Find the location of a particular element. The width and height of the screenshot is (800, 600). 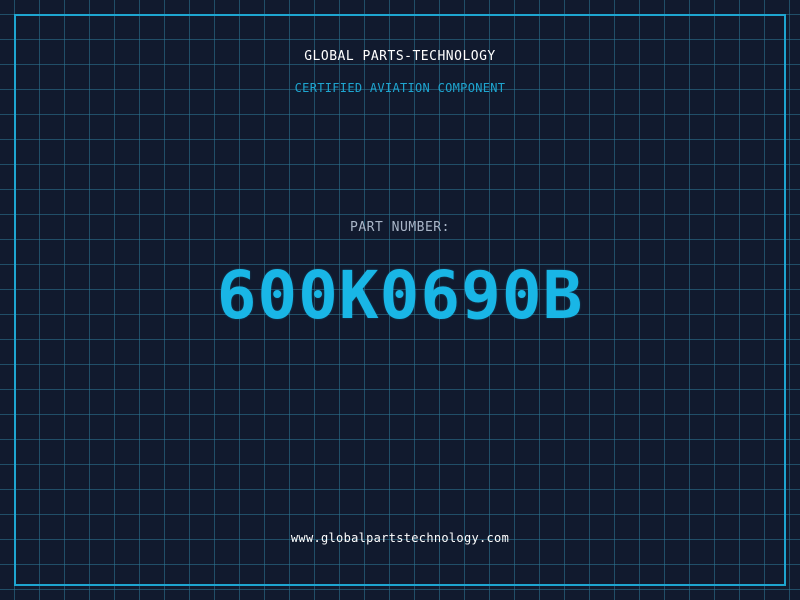

part-number-value: 600K0690B is located at coordinates (400, 295).